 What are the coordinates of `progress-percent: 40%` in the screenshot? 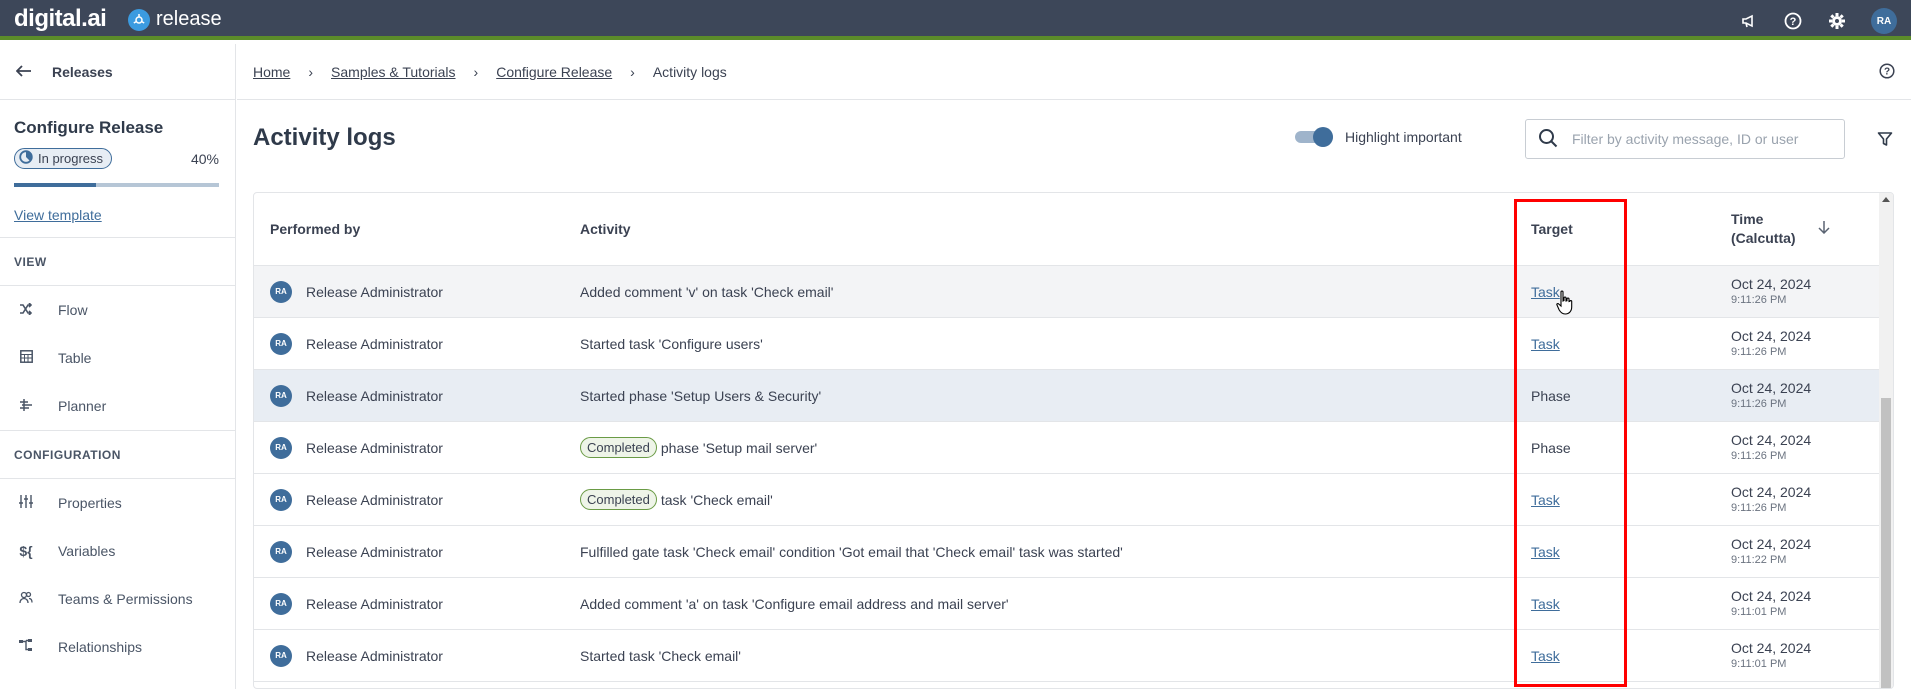 It's located at (204, 158).